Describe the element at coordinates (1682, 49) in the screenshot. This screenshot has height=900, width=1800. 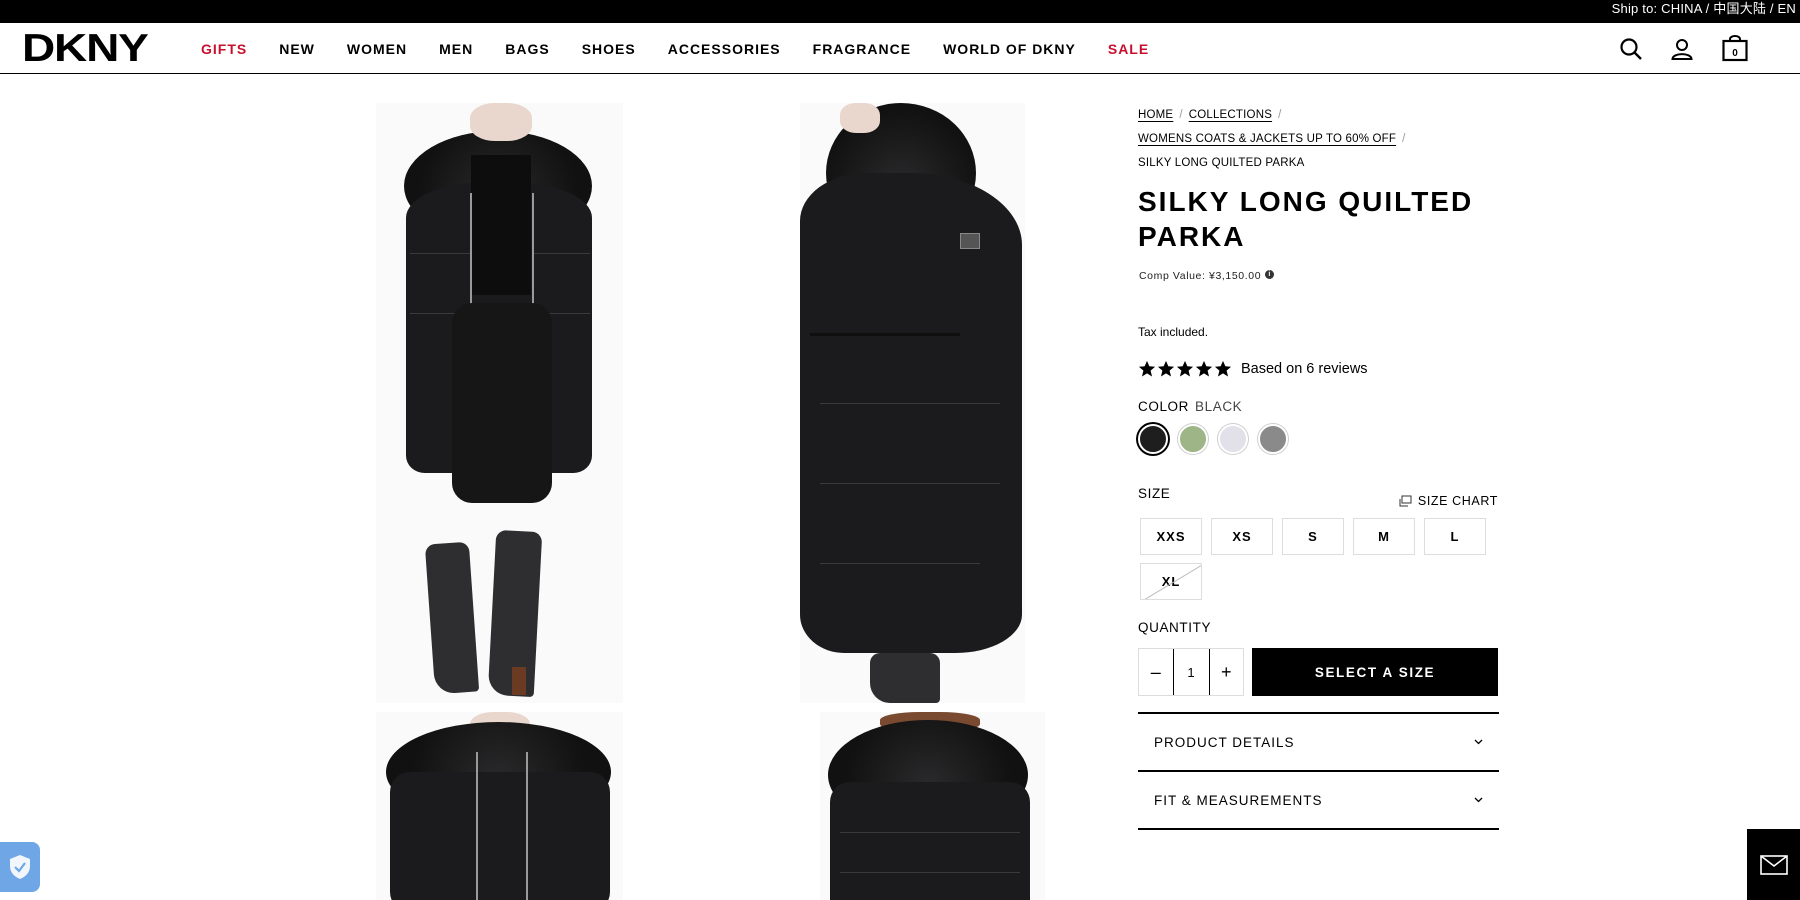
I see `account-icon` at that location.